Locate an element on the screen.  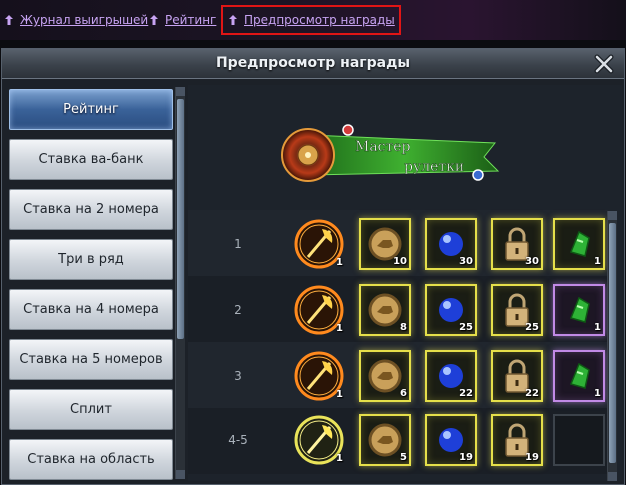
close-x-icon is located at coordinates (604, 64).